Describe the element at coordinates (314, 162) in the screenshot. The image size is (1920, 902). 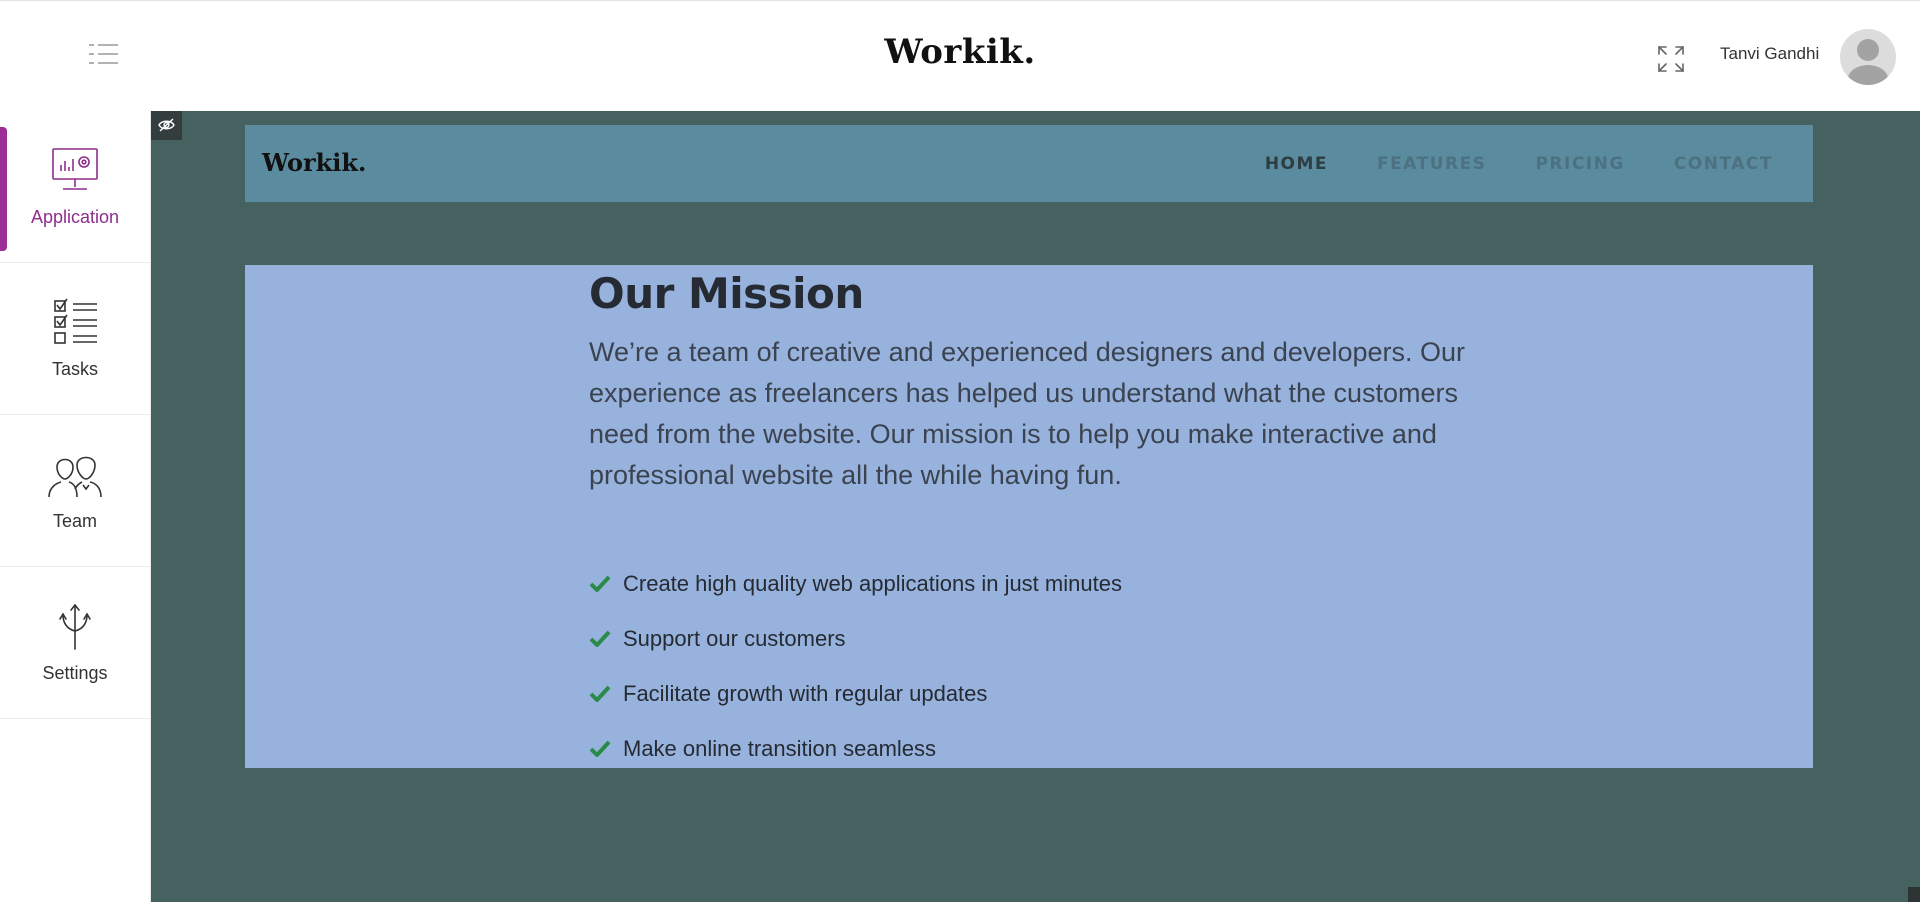
I see `preview-logo: Workik.` at that location.